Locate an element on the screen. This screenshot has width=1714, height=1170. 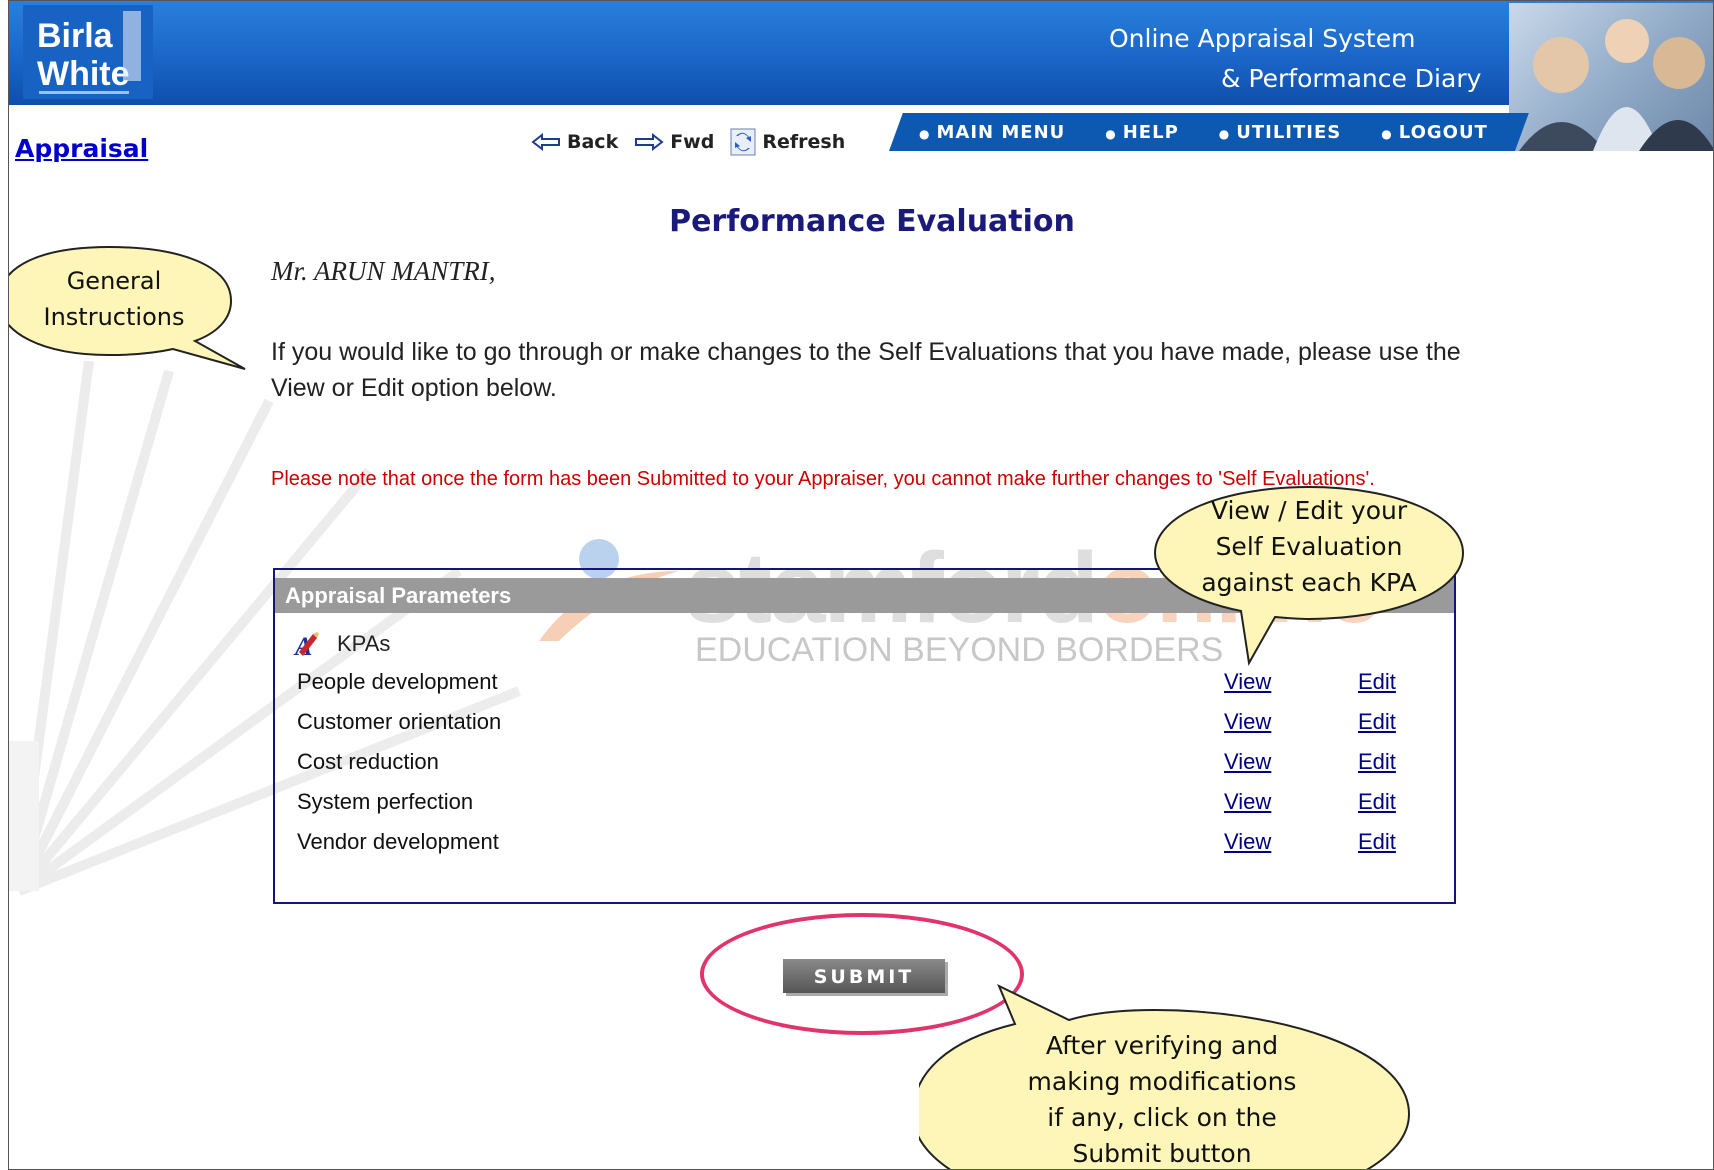
callout-submit-line1: After verifying and is located at coordinates (1162, 1045).